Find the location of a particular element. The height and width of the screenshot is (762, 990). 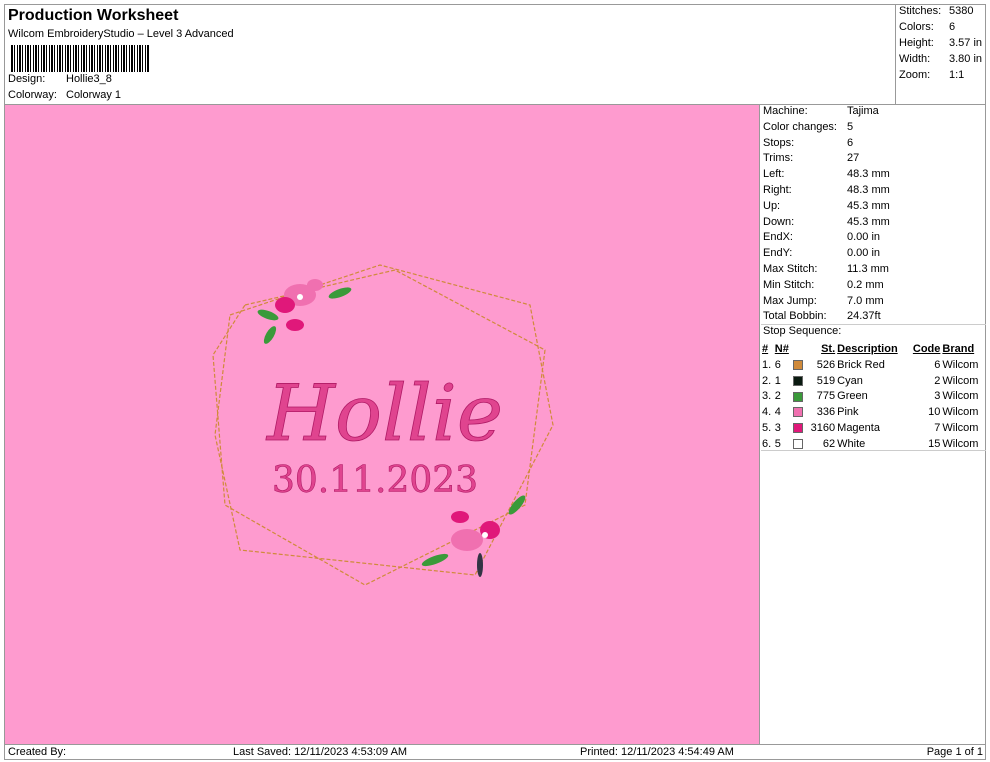

column-header: Description is located at coordinates (867, 349).